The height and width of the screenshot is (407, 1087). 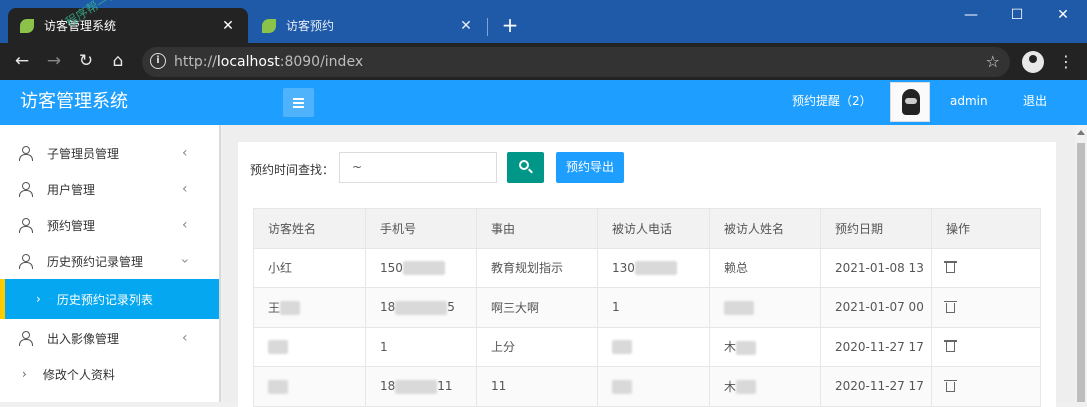 What do you see at coordinates (543, 102) in the screenshot?
I see `app-header: 访客管理系统 预约提醒（2） admin 退出` at bounding box center [543, 102].